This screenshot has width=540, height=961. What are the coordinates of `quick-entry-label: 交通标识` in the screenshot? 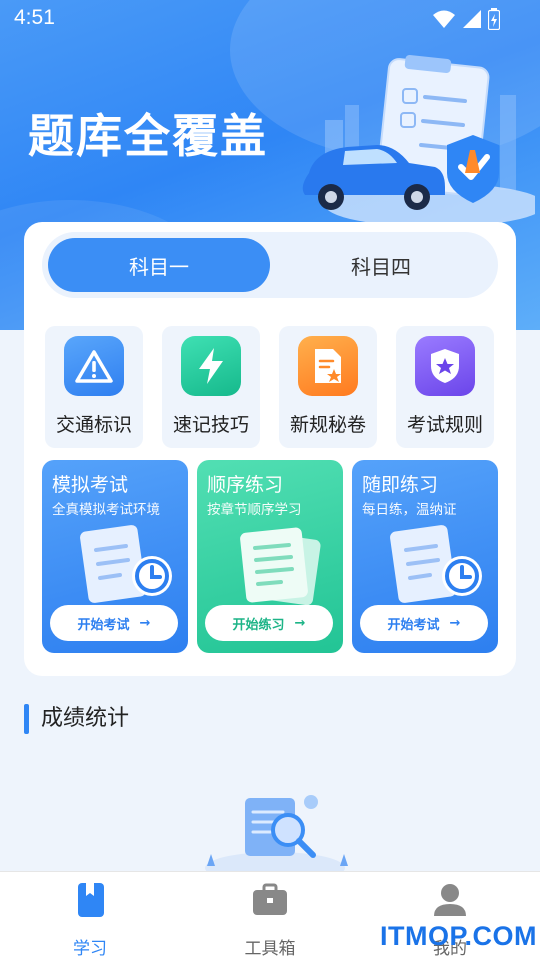 It's located at (93, 425).